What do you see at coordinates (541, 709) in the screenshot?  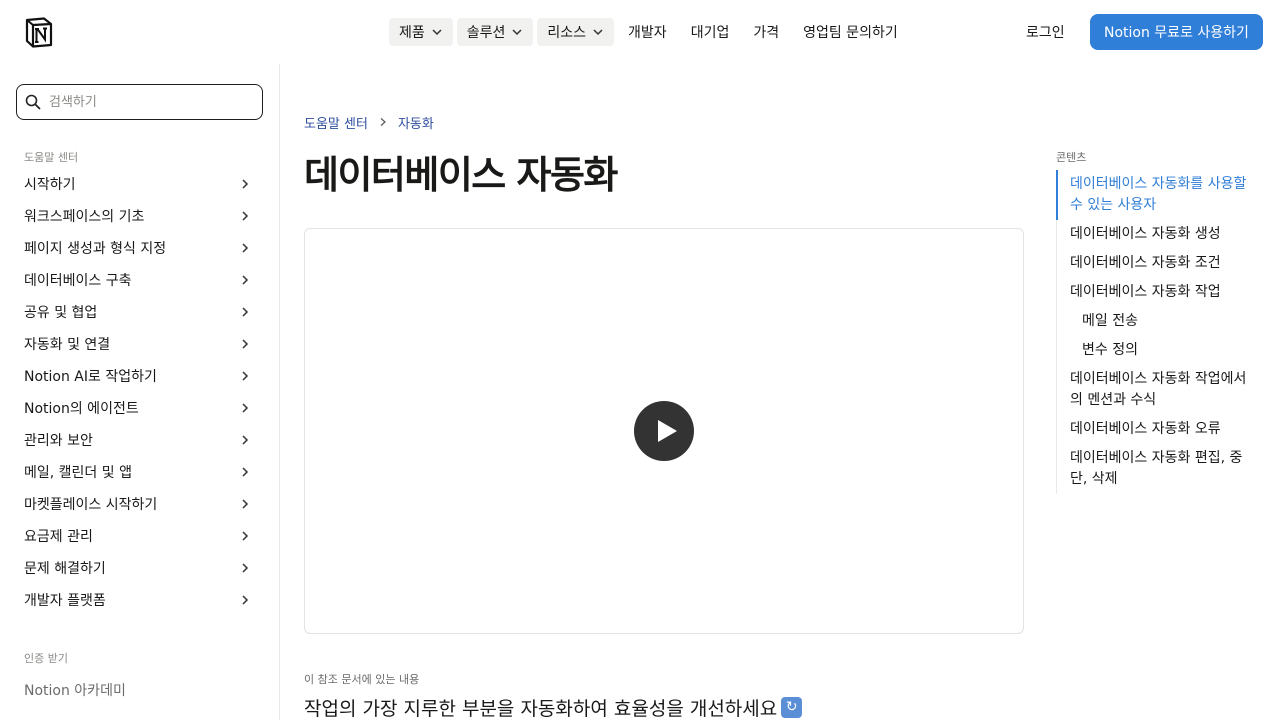 I see `section-heading-text: 작업의 가장 지루한 부분을 자동화하여 효율성을 개선하세요` at bounding box center [541, 709].